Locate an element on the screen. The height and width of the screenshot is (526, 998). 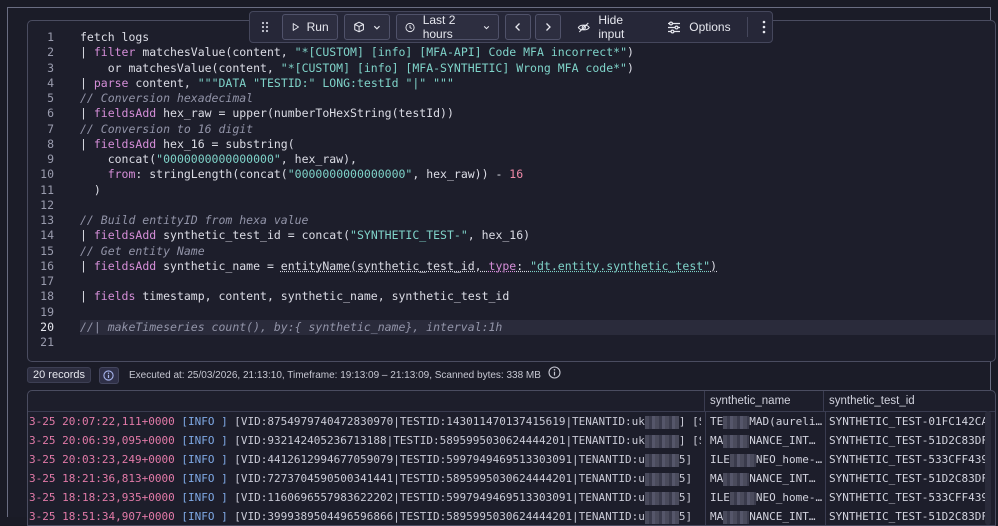
table-scrollbar is located at coordinates (988, 468).